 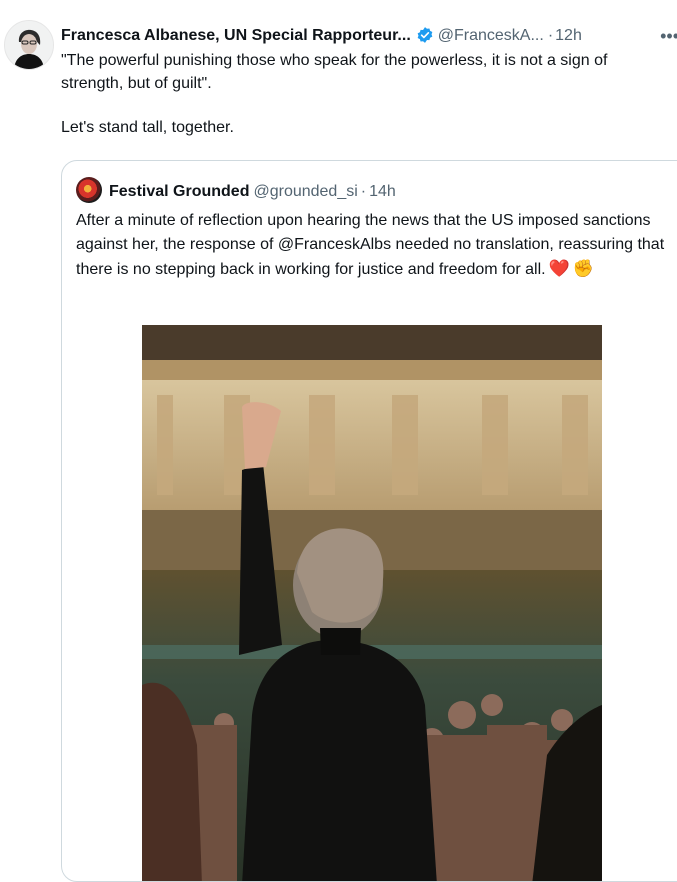 I want to click on quote-time: 14h, so click(x=382, y=191).